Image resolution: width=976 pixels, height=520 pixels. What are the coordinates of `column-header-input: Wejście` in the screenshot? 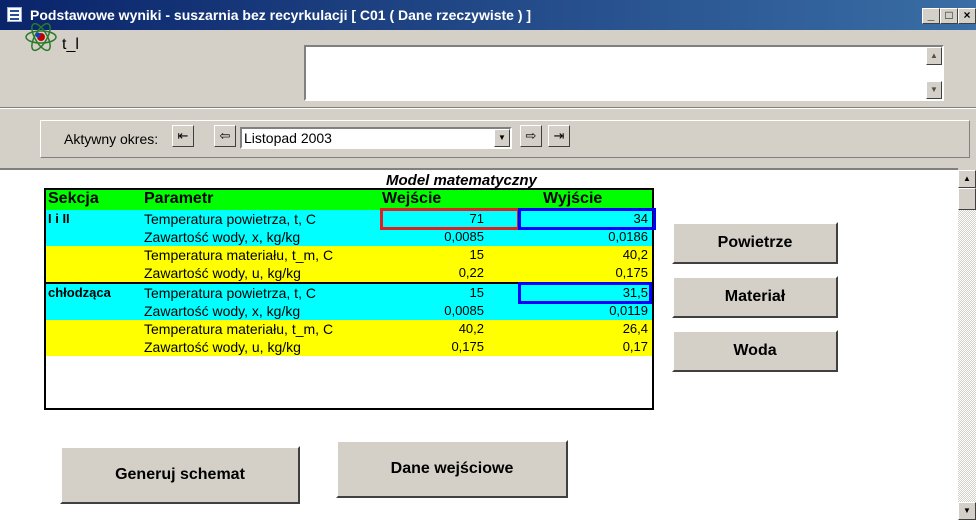 It's located at (412, 198).